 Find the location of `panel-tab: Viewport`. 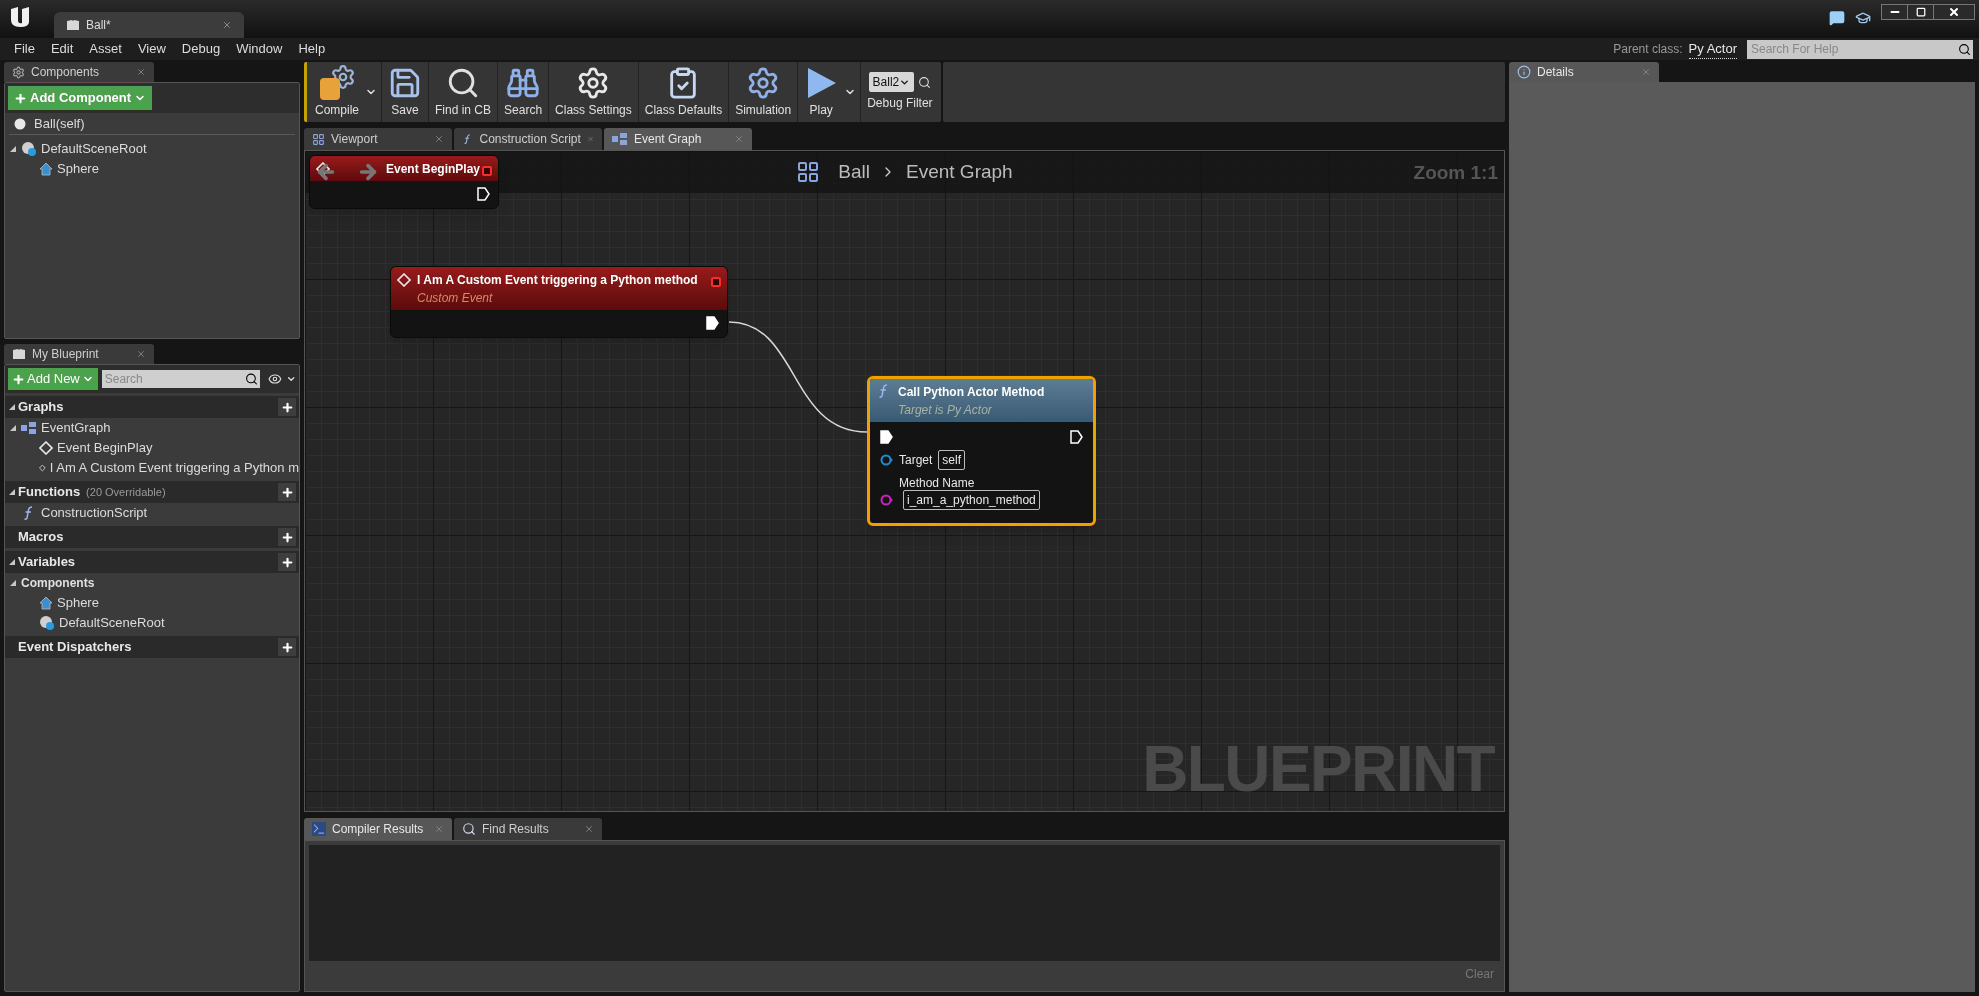

panel-tab: Viewport is located at coordinates (378, 139).